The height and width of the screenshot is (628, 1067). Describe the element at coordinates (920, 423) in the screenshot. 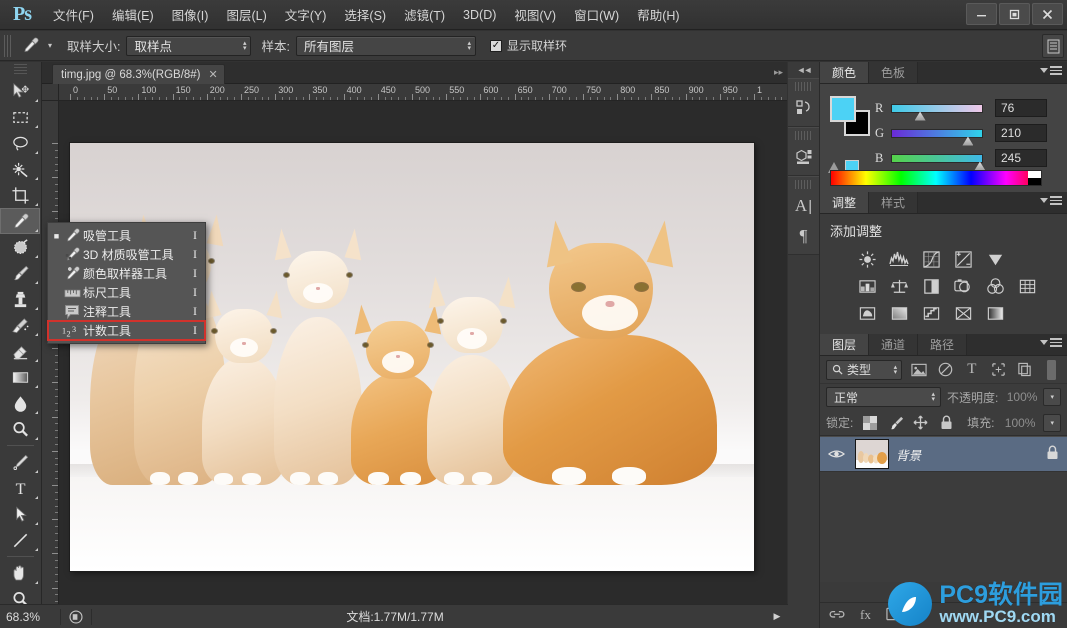

I see `lock-position-icon` at that location.